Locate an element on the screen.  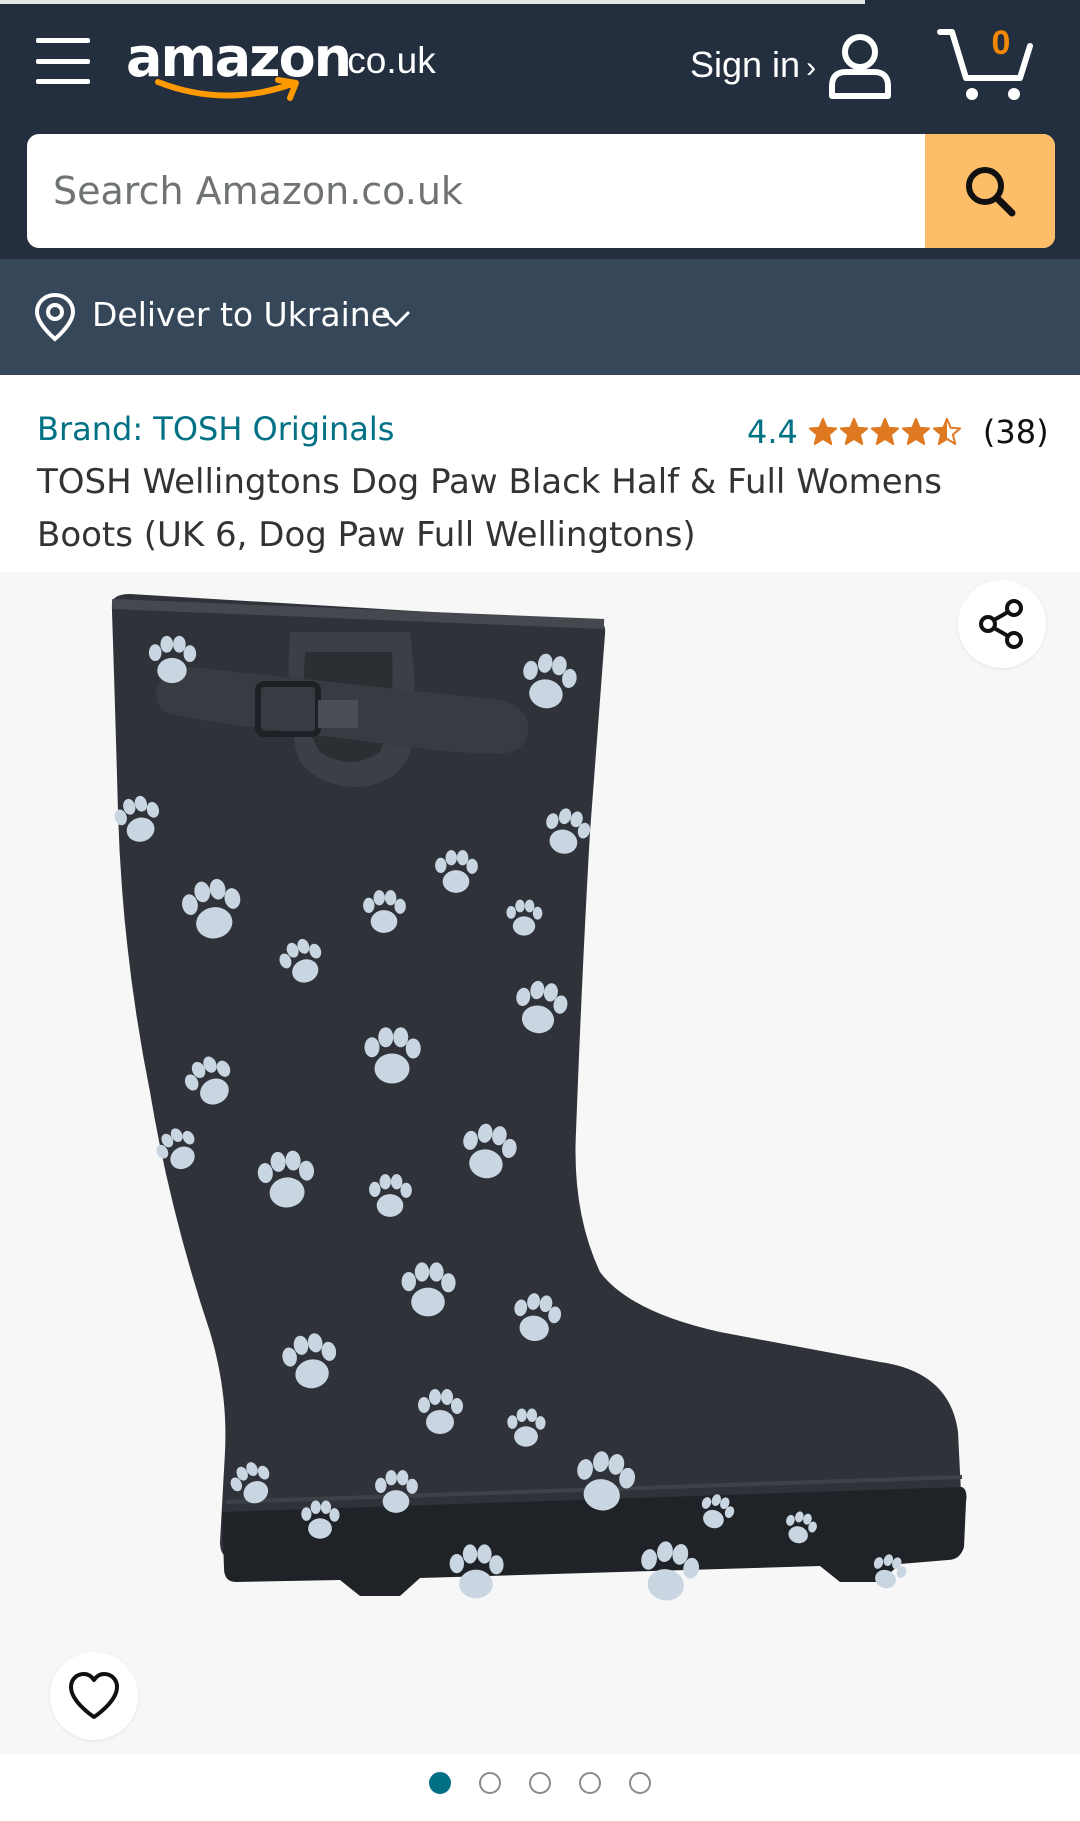
search-input is located at coordinates (476, 191).